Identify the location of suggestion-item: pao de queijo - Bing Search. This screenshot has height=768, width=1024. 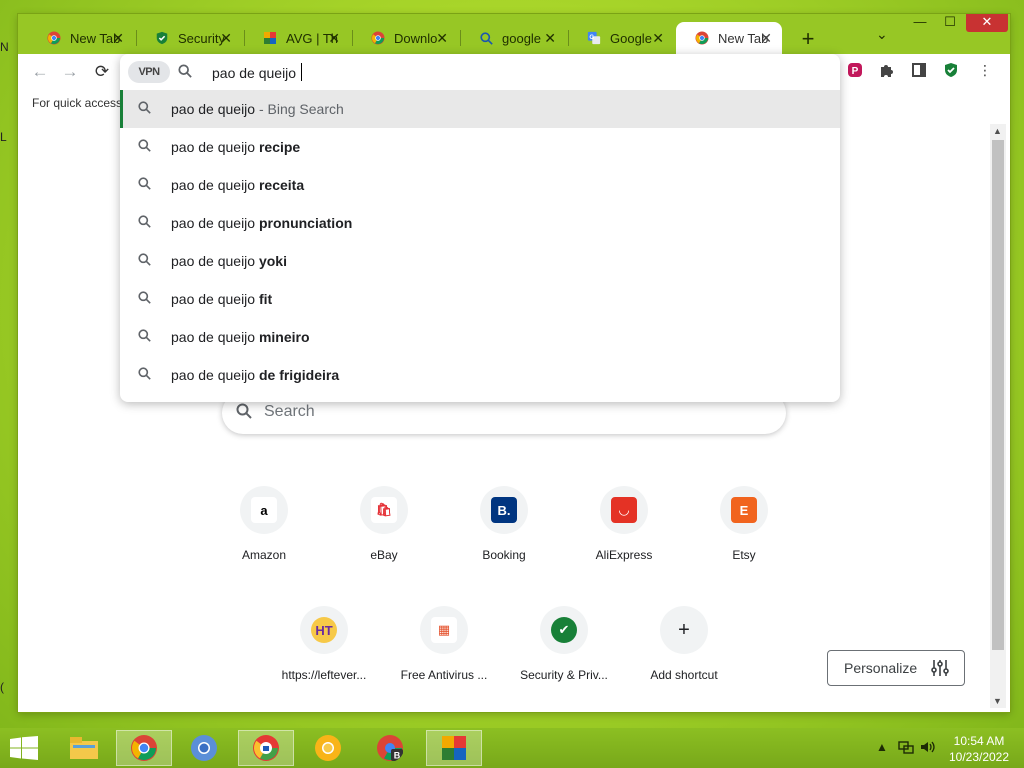
(480, 109).